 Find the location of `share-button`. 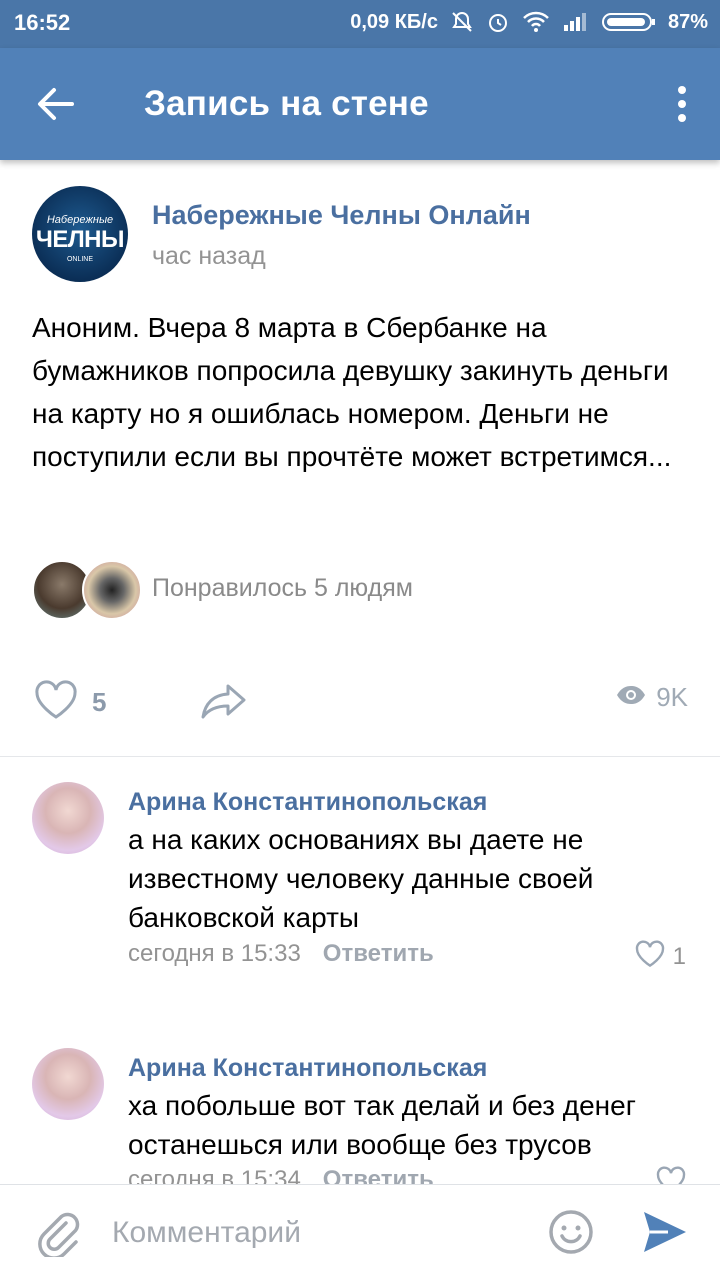

share-button is located at coordinates (224, 702).